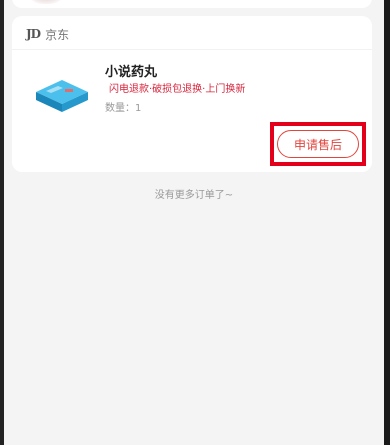 The width and height of the screenshot is (390, 445). I want to click on product-quantity: 数量：1, so click(123, 108).